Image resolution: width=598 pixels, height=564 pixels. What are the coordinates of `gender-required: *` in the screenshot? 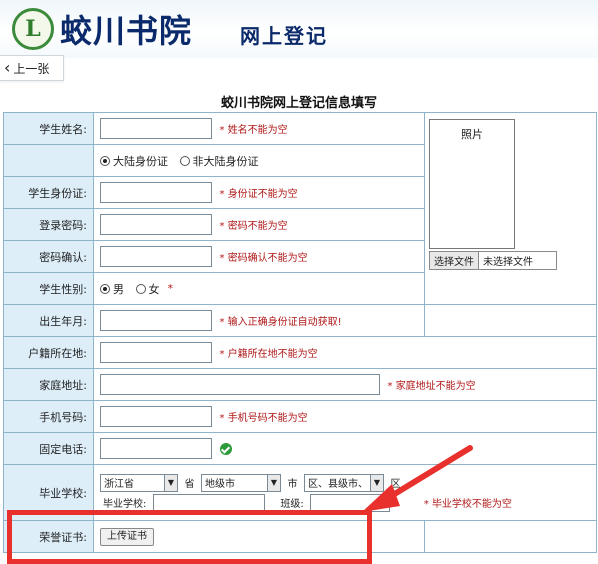 It's located at (170, 288).